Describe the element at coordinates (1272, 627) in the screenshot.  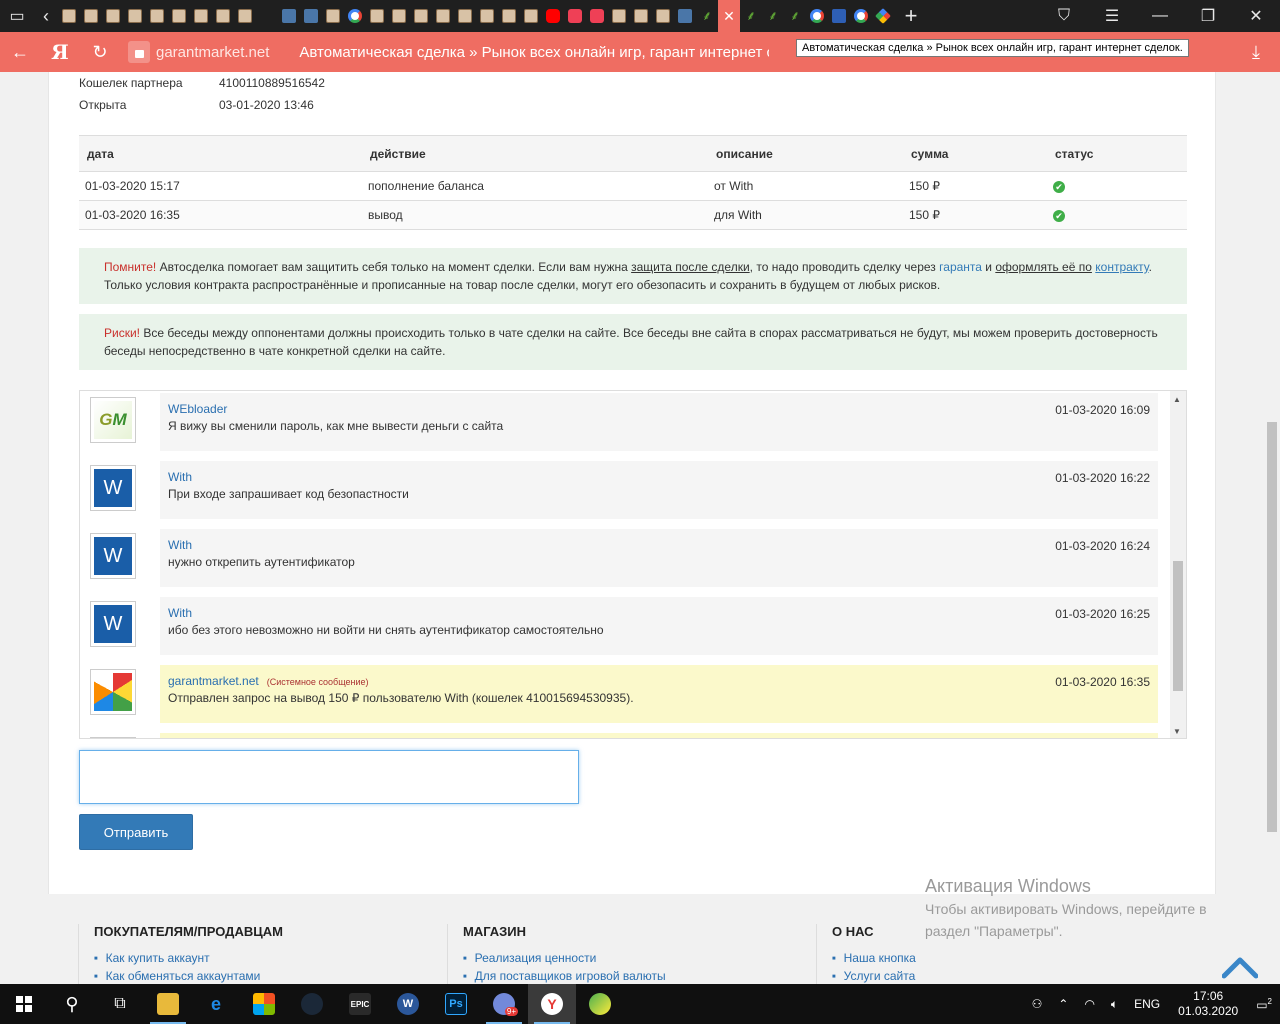
I see `page-scroll-thumb` at that location.